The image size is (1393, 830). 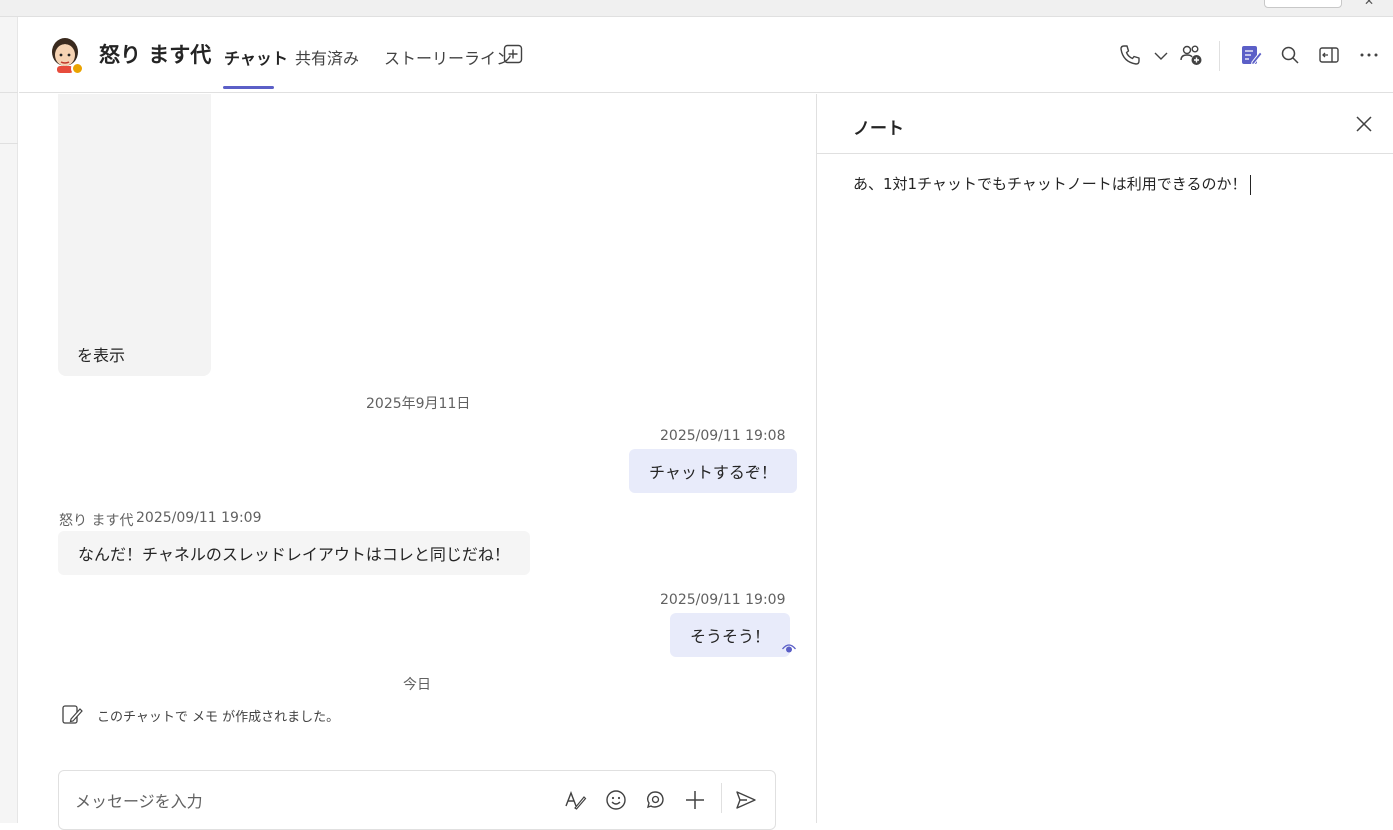 What do you see at coordinates (616, 800) in the screenshot?
I see `emoji-icon` at bounding box center [616, 800].